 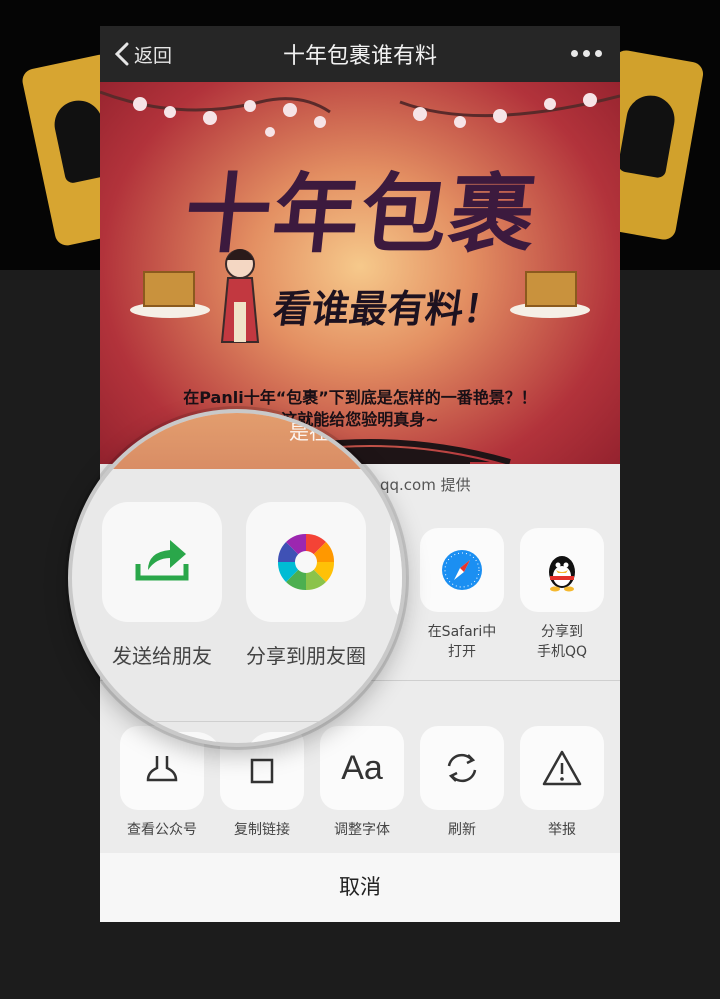 What do you see at coordinates (347, 432) in the screenshot?
I see `magnified-poster-text: 是在Panli的第 ? 天，` at bounding box center [347, 432].